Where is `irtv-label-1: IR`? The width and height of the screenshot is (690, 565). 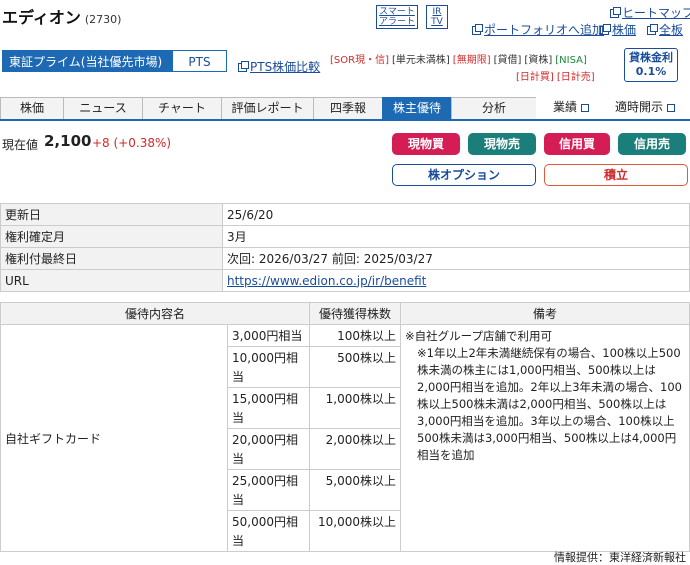 irtv-label-1: IR is located at coordinates (437, 12).